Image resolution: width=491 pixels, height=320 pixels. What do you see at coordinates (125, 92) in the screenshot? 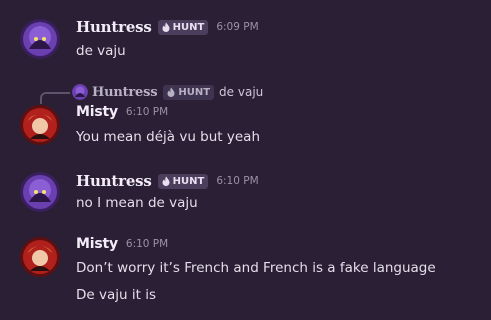
I see `reply-author-name: Huntress` at bounding box center [125, 92].